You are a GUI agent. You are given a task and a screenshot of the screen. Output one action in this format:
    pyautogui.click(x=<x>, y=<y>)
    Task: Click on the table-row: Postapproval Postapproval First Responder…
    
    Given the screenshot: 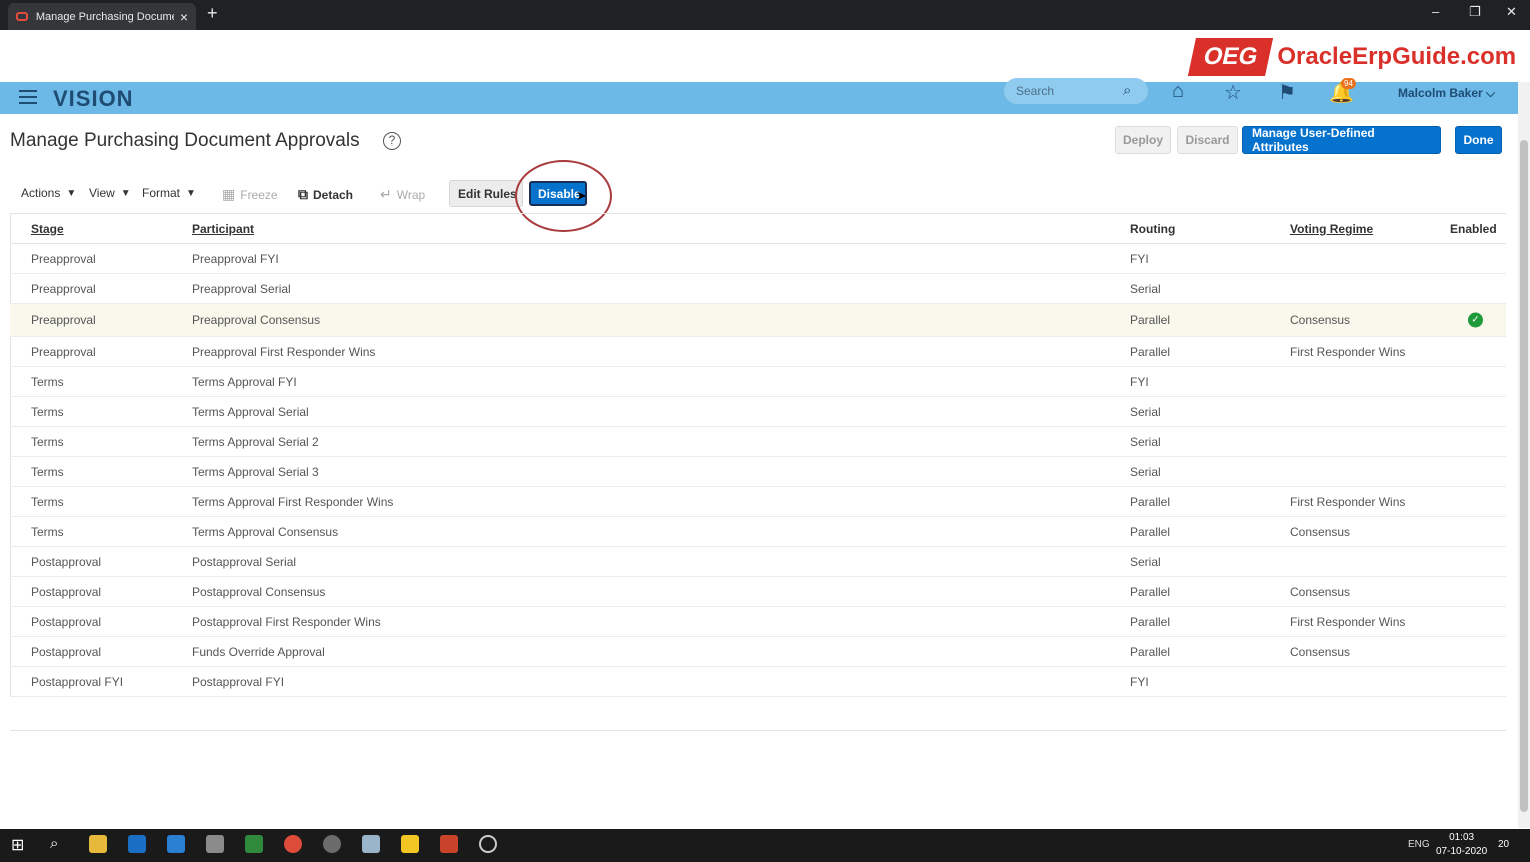 What is the action you would take?
    pyautogui.click(x=758, y=622)
    